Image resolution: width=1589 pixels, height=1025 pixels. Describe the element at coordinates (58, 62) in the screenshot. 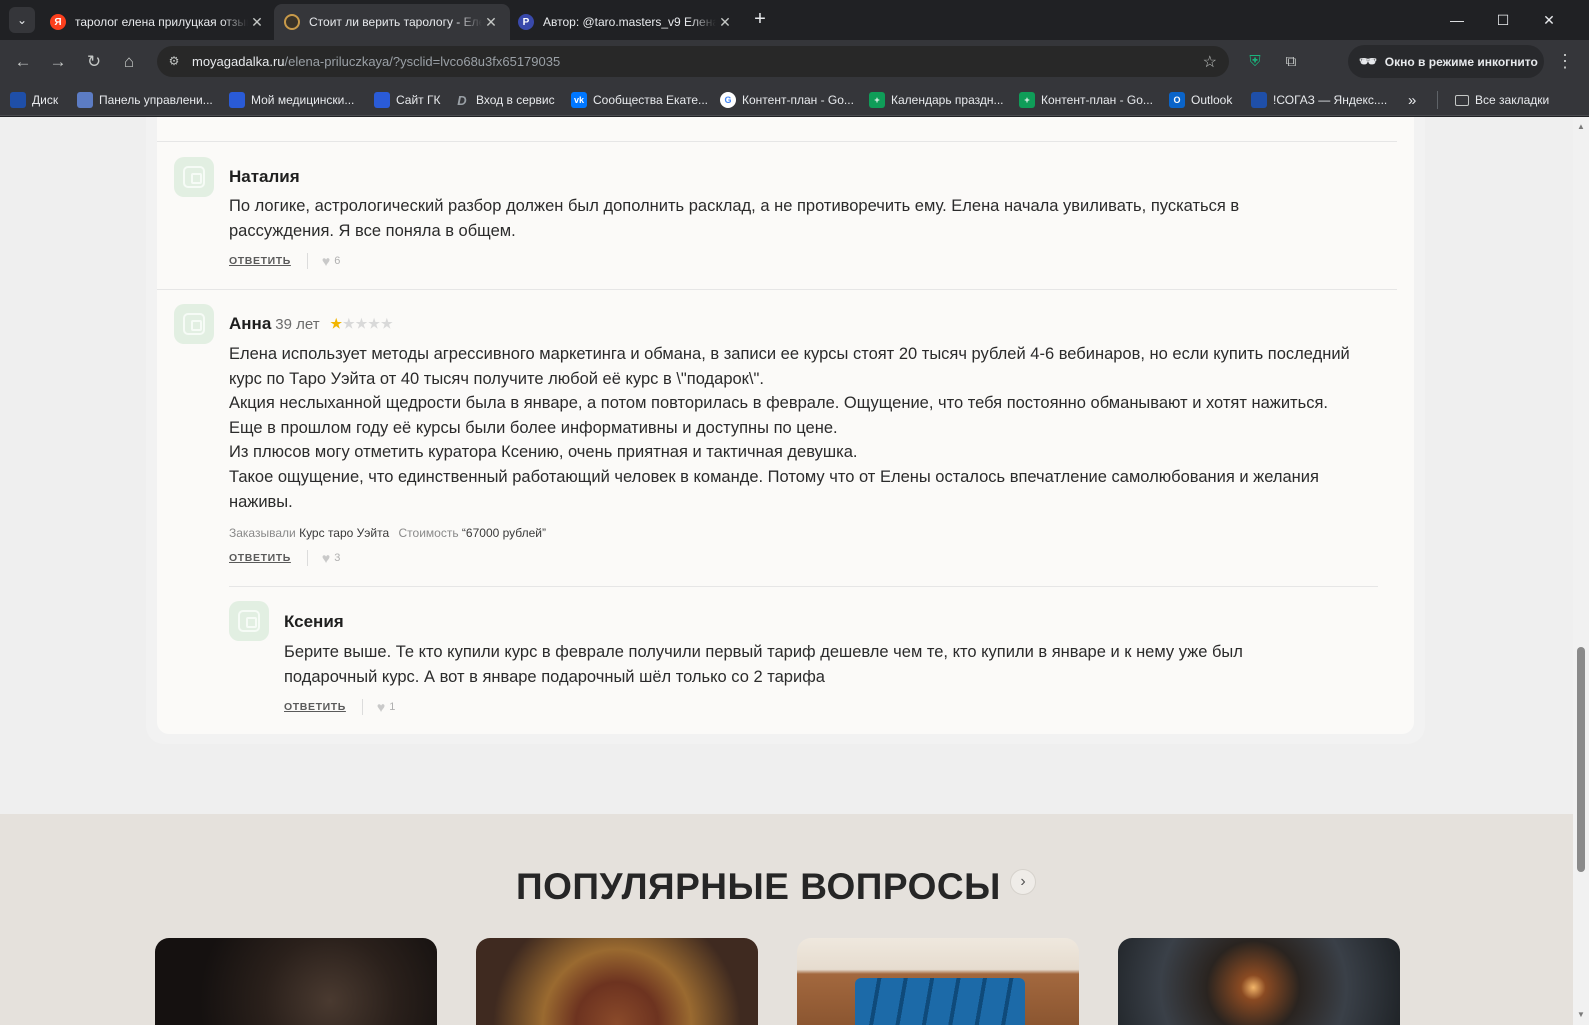

I see `forward-icon: →` at that location.